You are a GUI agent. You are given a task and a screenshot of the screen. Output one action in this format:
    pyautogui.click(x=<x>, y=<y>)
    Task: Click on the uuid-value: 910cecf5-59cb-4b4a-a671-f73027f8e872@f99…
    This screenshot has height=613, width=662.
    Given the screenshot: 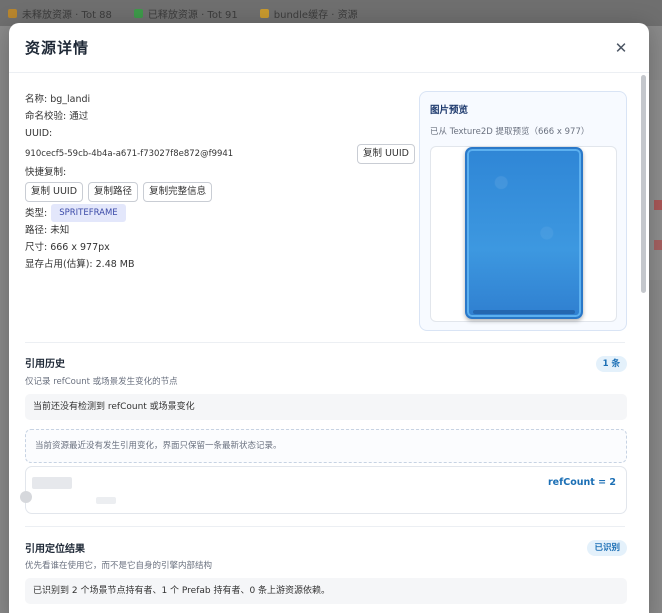 What is the action you would take?
    pyautogui.click(x=129, y=153)
    